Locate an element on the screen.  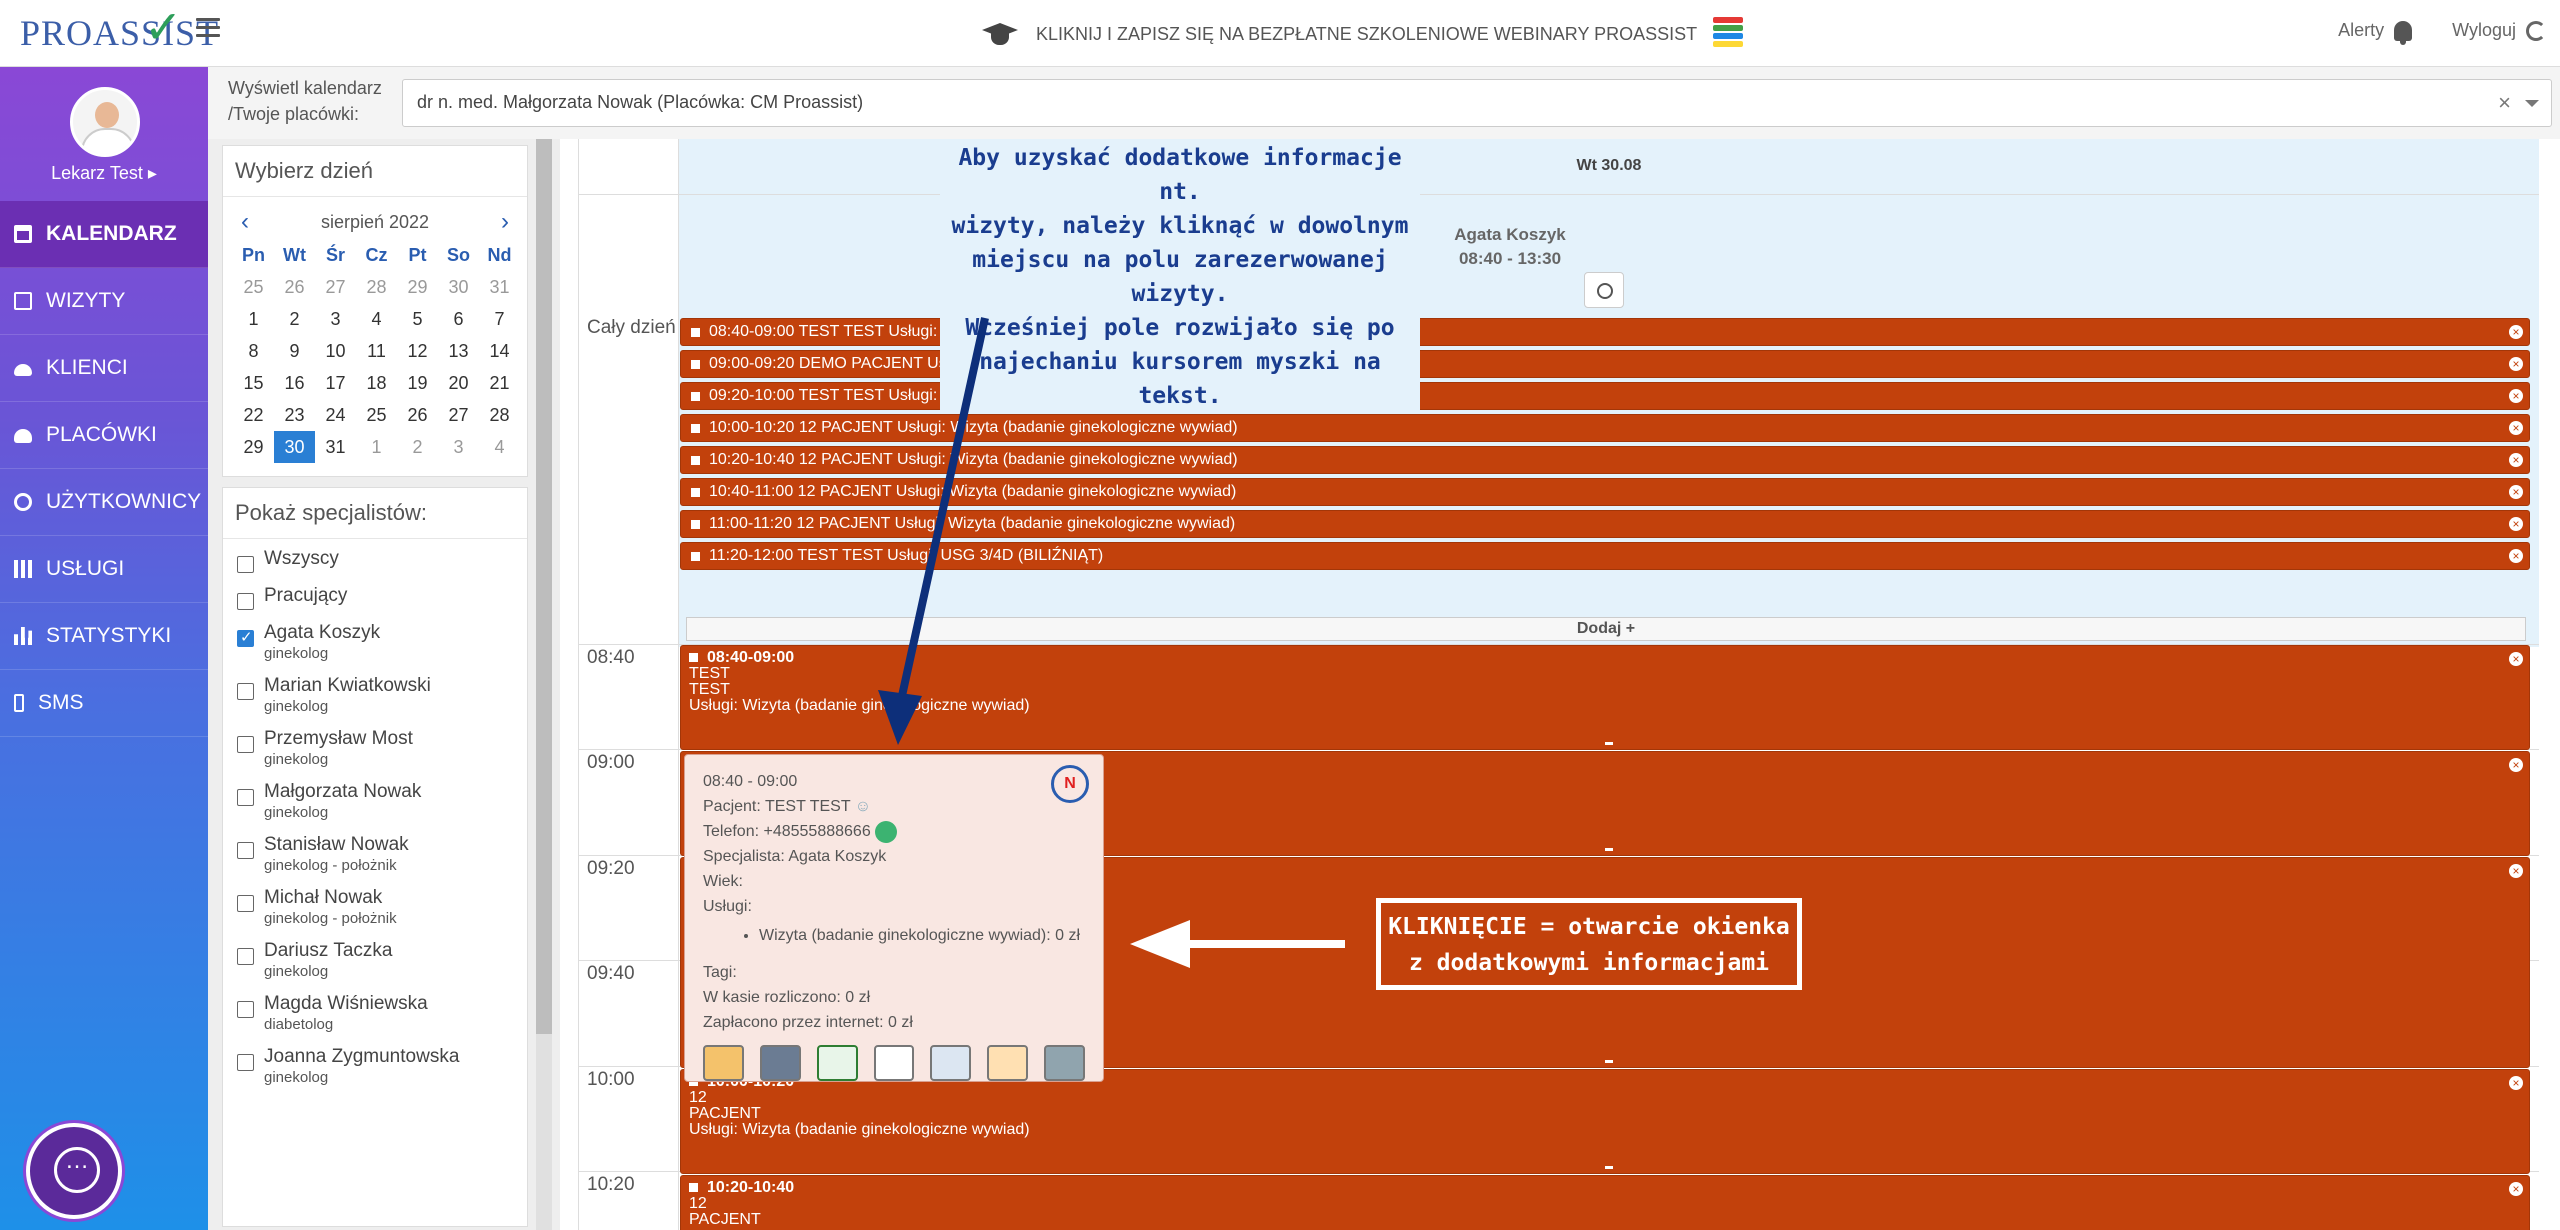
calendar-day: 5 is located at coordinates (417, 319).